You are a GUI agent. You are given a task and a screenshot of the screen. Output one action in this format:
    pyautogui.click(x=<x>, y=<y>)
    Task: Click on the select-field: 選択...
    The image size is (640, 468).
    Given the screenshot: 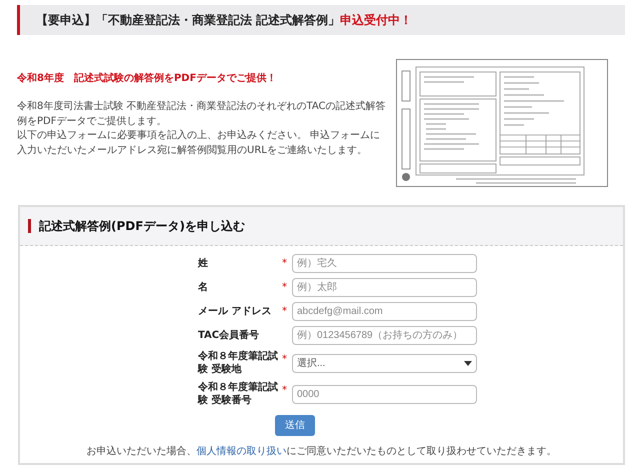 What is the action you would take?
    pyautogui.click(x=384, y=363)
    